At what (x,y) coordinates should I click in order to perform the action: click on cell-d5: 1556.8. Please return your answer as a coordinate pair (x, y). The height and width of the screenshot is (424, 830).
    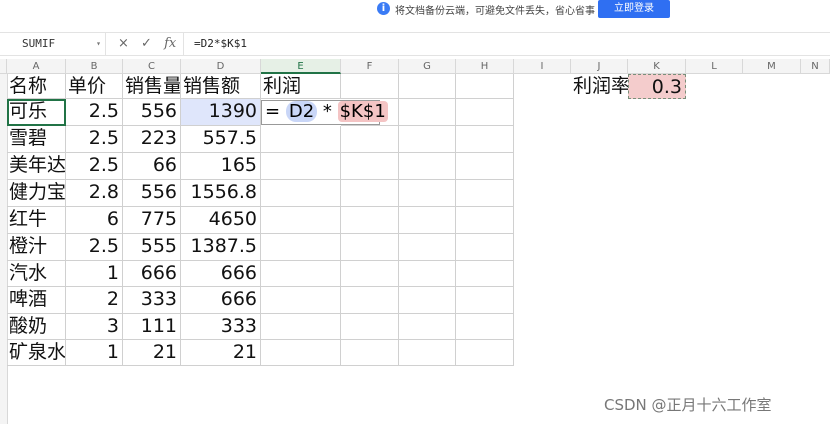
    Looking at the image, I should click on (221, 193).